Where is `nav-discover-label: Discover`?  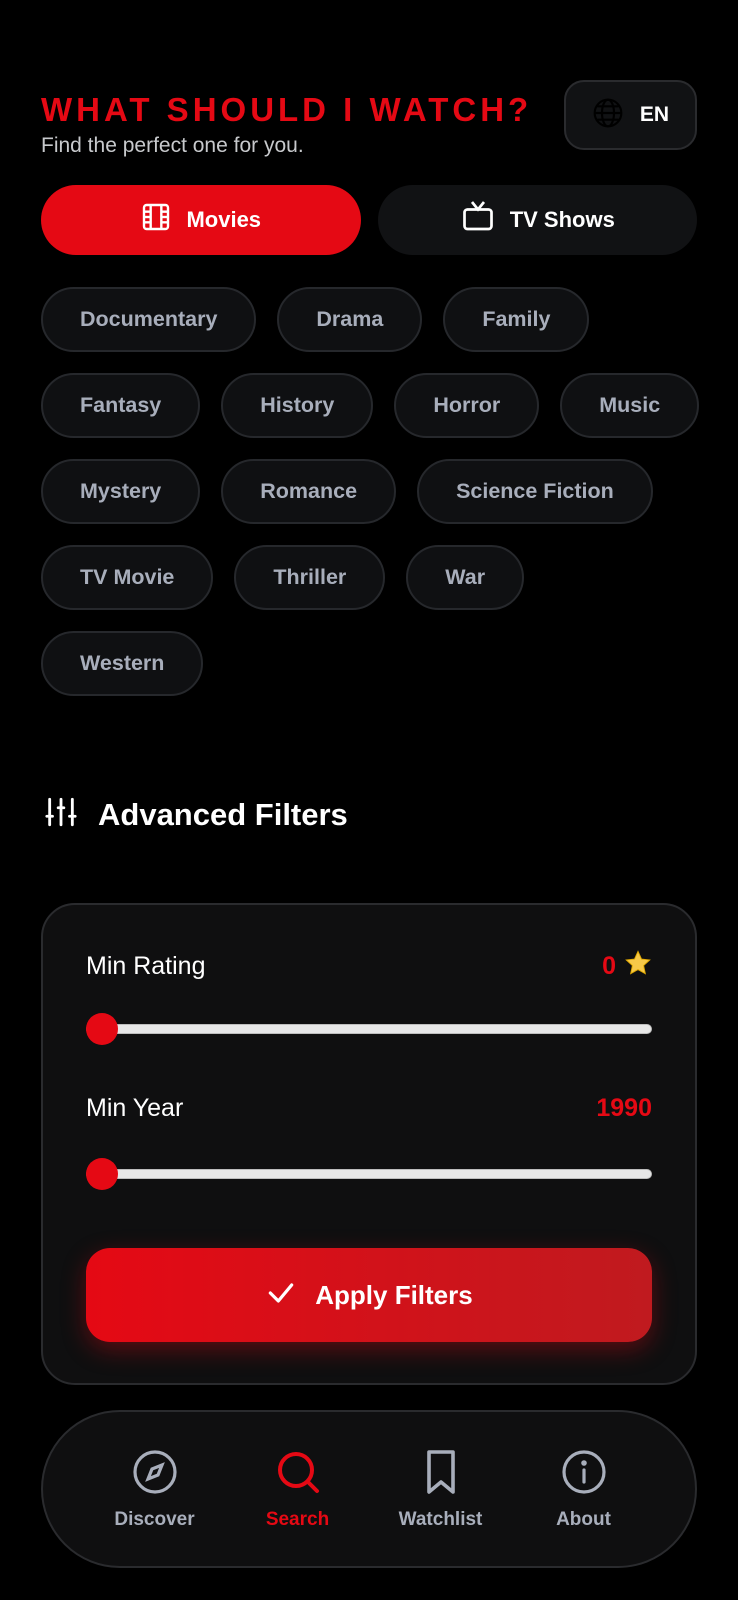
nav-discover-label: Discover is located at coordinates (154, 1519).